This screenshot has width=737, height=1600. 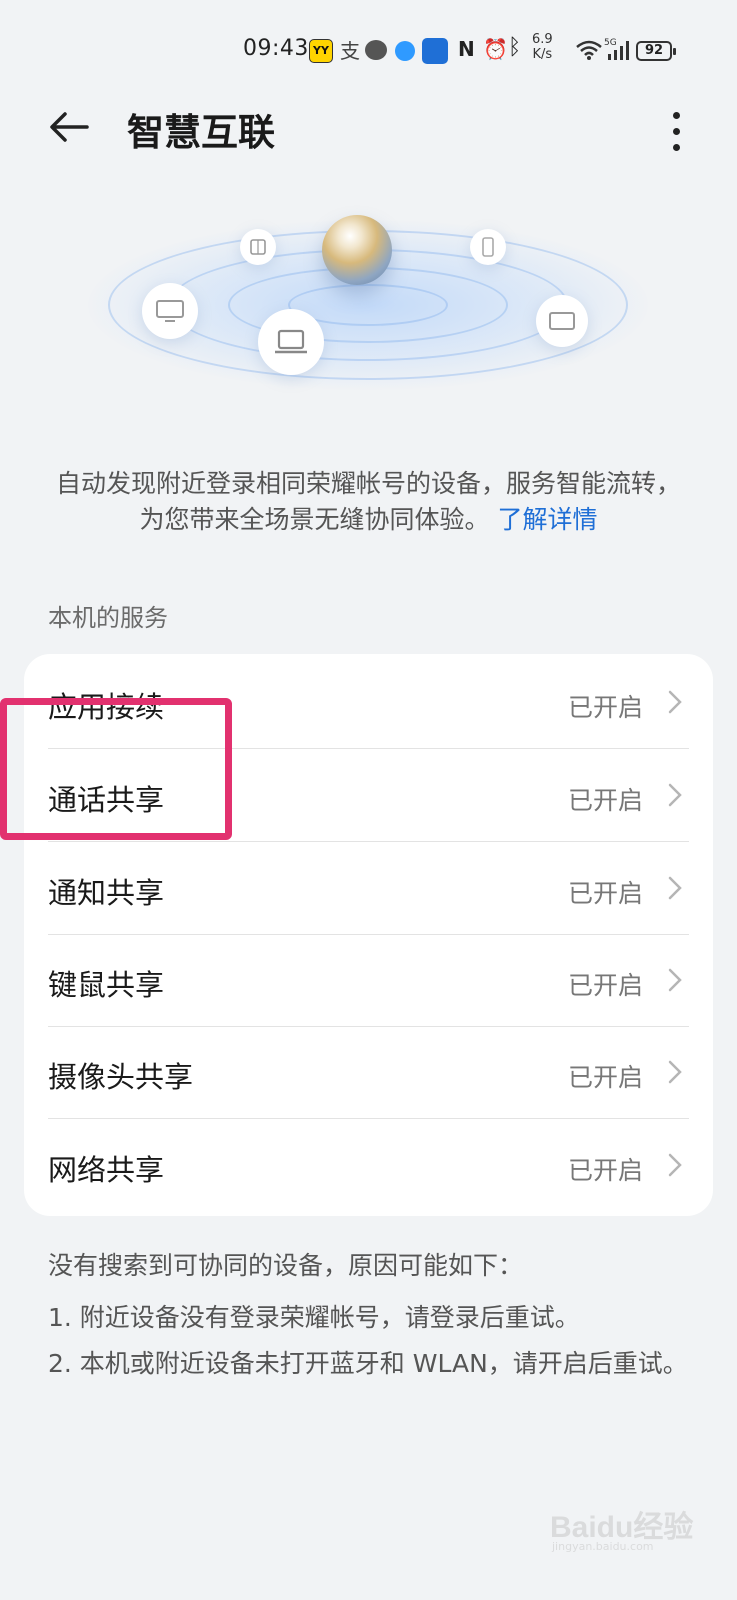 What do you see at coordinates (258, 247) in the screenshot?
I see `tablet-device-icon` at bounding box center [258, 247].